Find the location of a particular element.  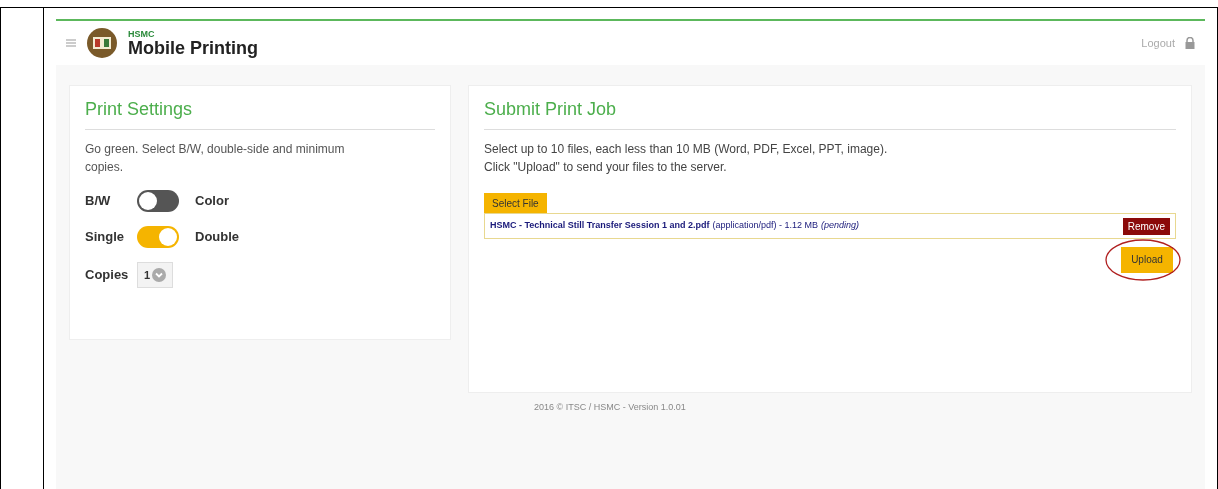

instruction-text: Select up to 10 files, each less than 10 MB (Word, PDF, Excel, PPT, image). is located at coordinates (686, 149).